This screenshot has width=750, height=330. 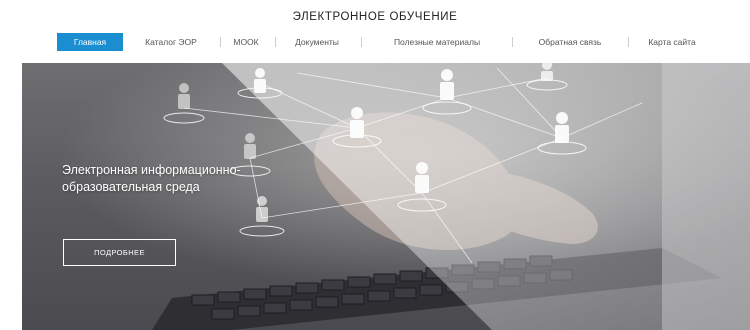 I want to click on more-button: ПОДРОБНЕЕ, so click(x=119, y=252).